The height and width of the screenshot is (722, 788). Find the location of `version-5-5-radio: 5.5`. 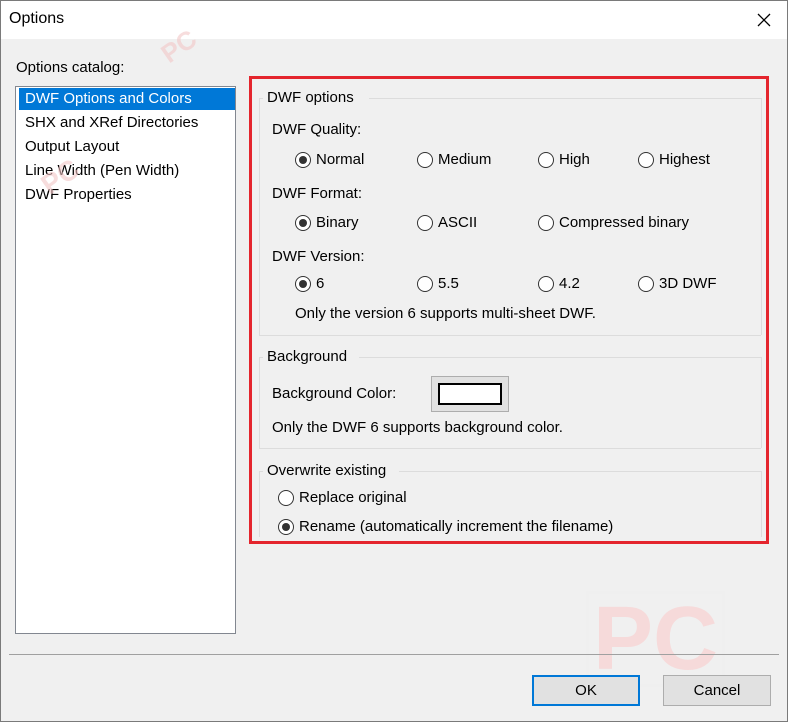

version-5-5-radio: 5.5 is located at coordinates (438, 283).